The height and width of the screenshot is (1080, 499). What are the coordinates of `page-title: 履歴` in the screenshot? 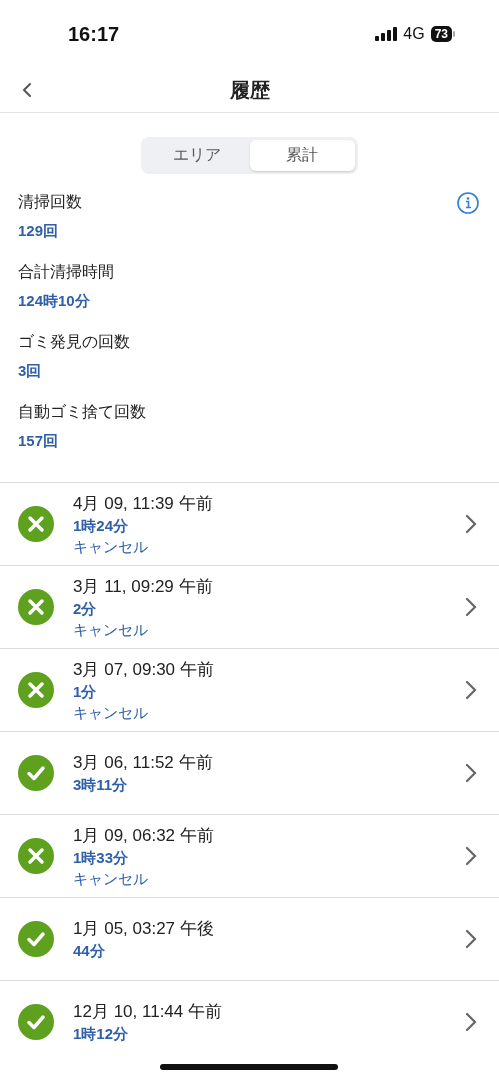 It's located at (249, 90).